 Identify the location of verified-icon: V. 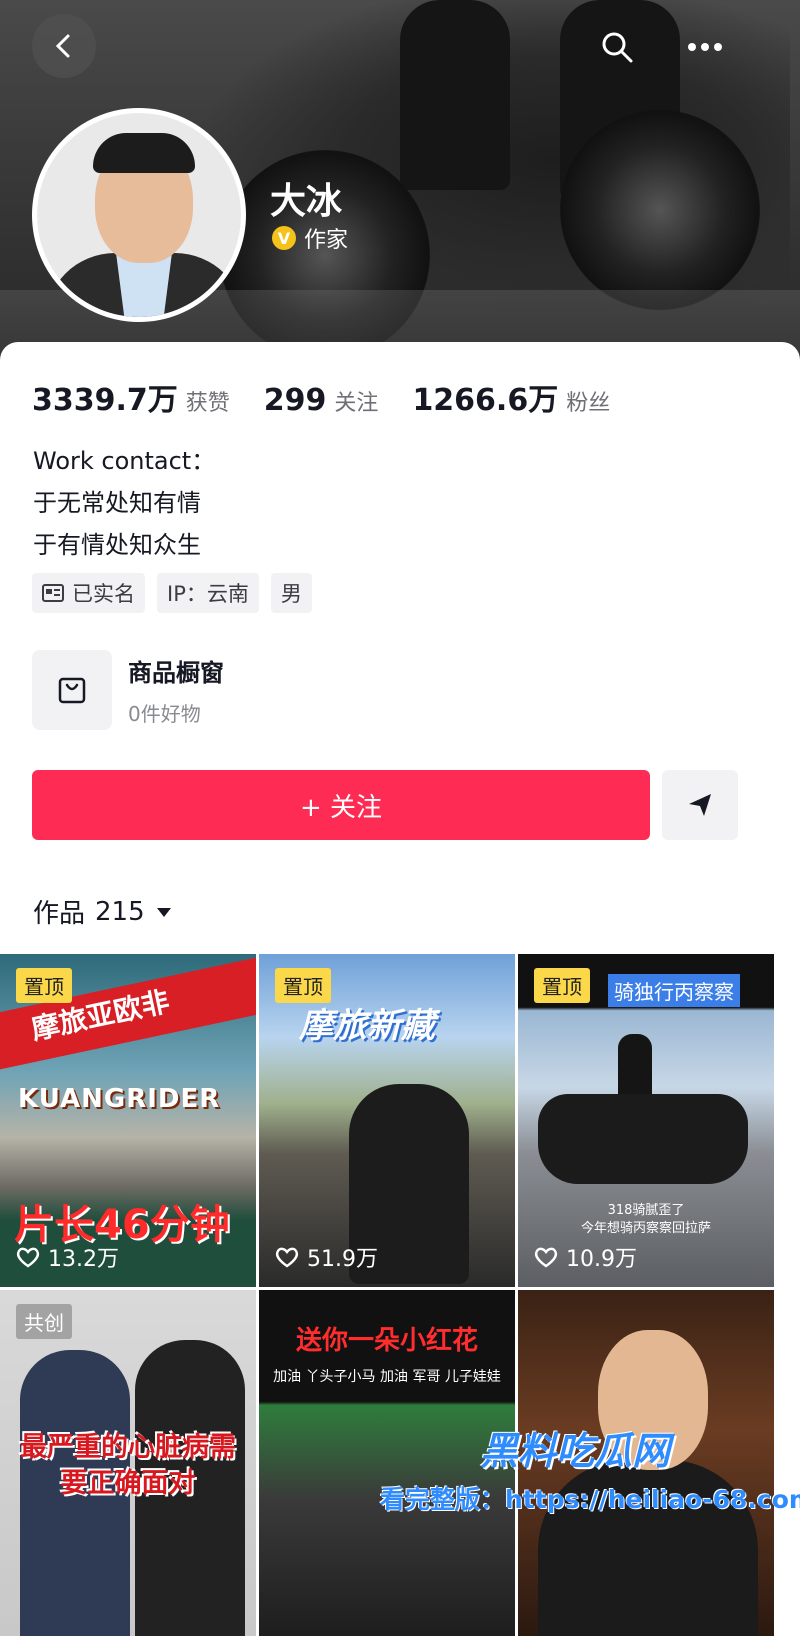
(284, 238).